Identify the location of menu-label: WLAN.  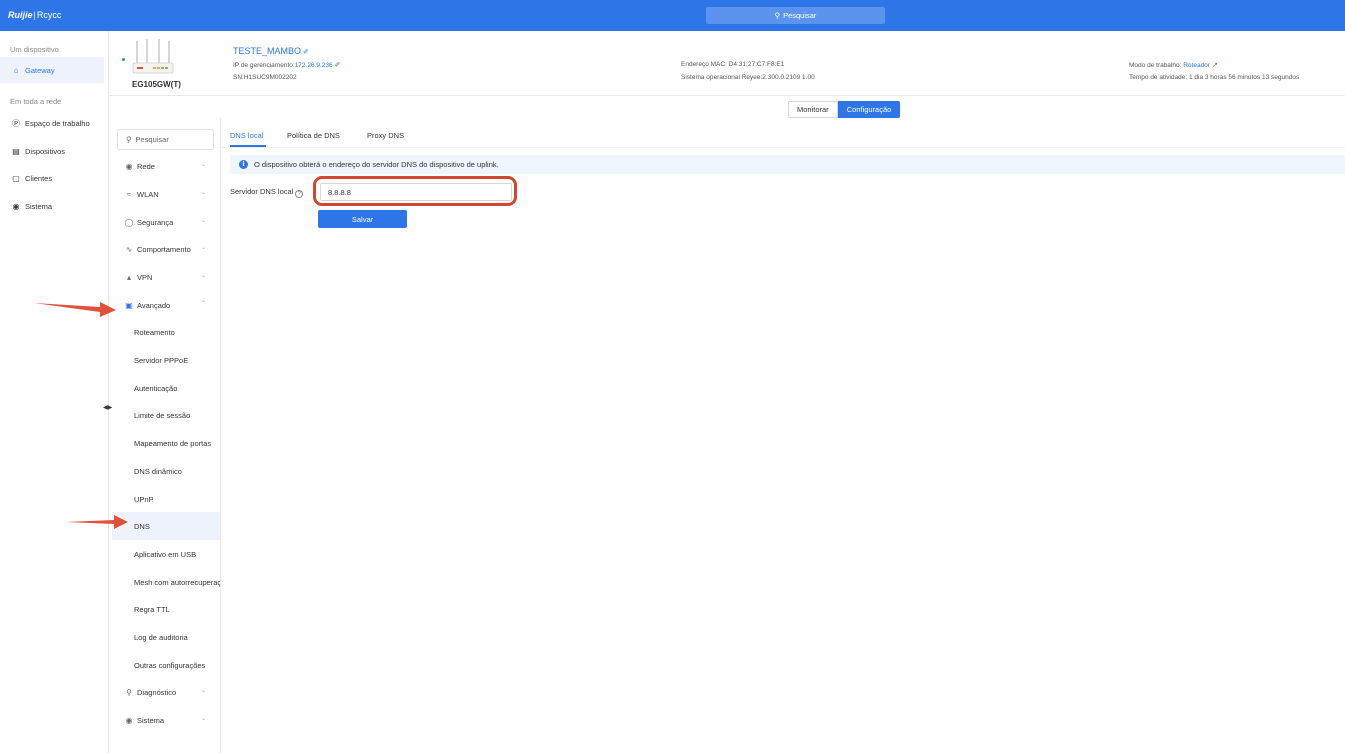
(148, 194).